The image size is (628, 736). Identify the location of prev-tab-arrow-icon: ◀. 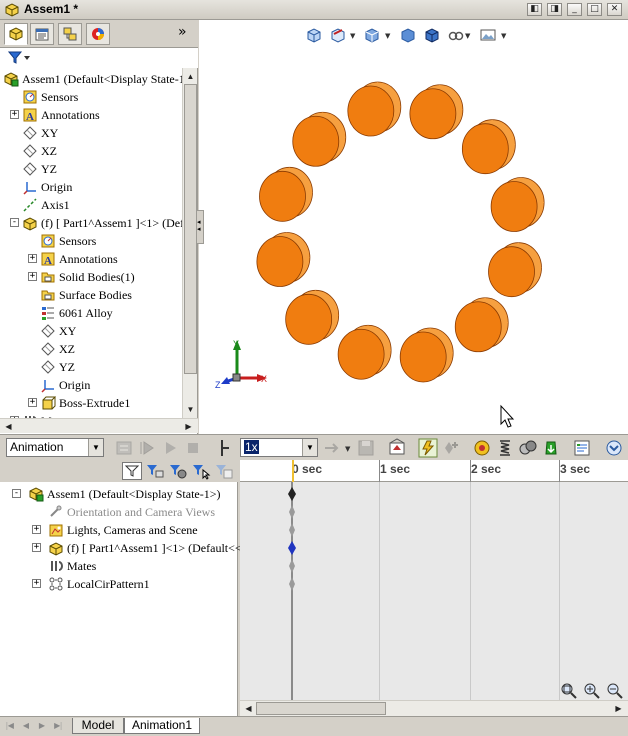
(26, 726).